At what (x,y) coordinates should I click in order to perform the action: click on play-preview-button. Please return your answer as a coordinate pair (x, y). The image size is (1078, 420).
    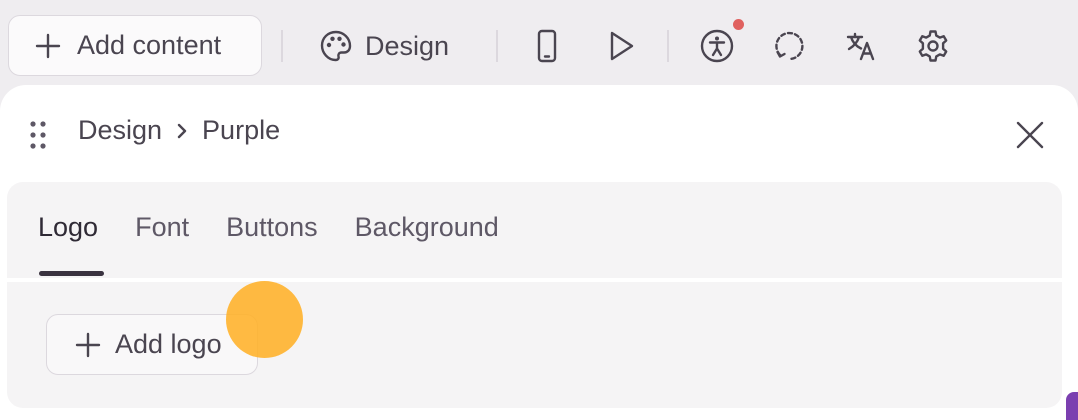
    Looking at the image, I should click on (620, 46).